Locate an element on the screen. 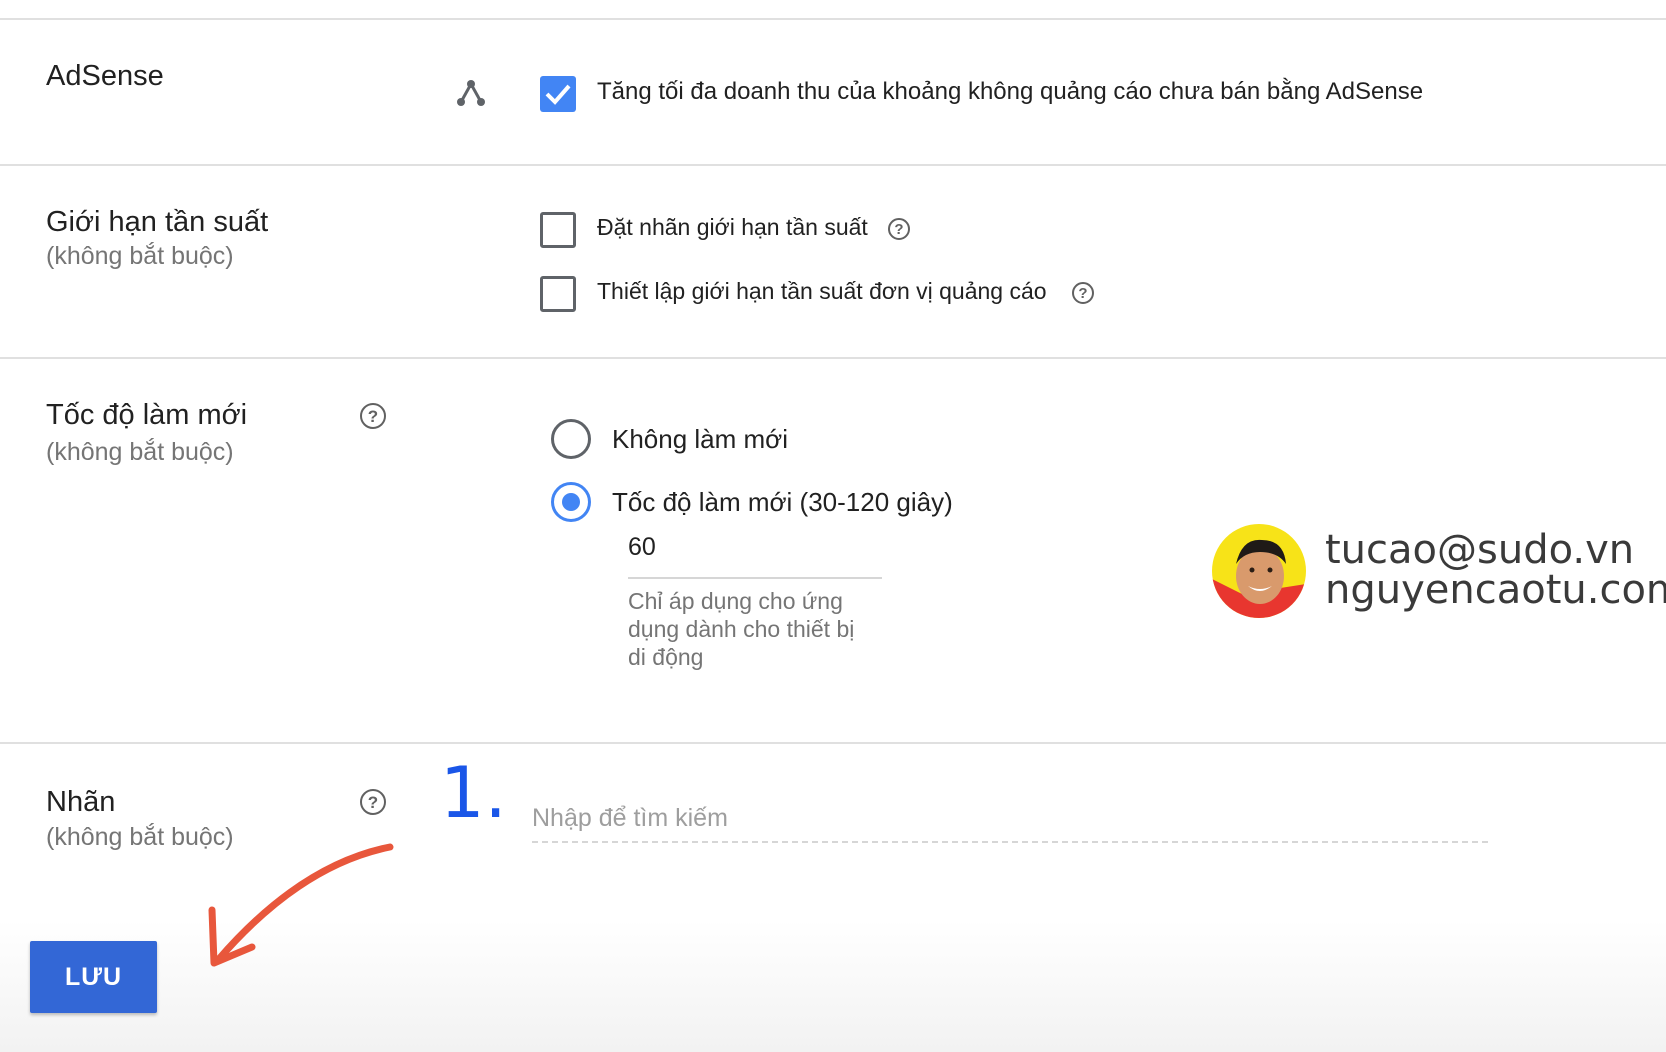 Image resolution: width=1666 pixels, height=1052 pixels. refresh-hint-line: dụng dành cho thiết bị is located at coordinates (741, 629).